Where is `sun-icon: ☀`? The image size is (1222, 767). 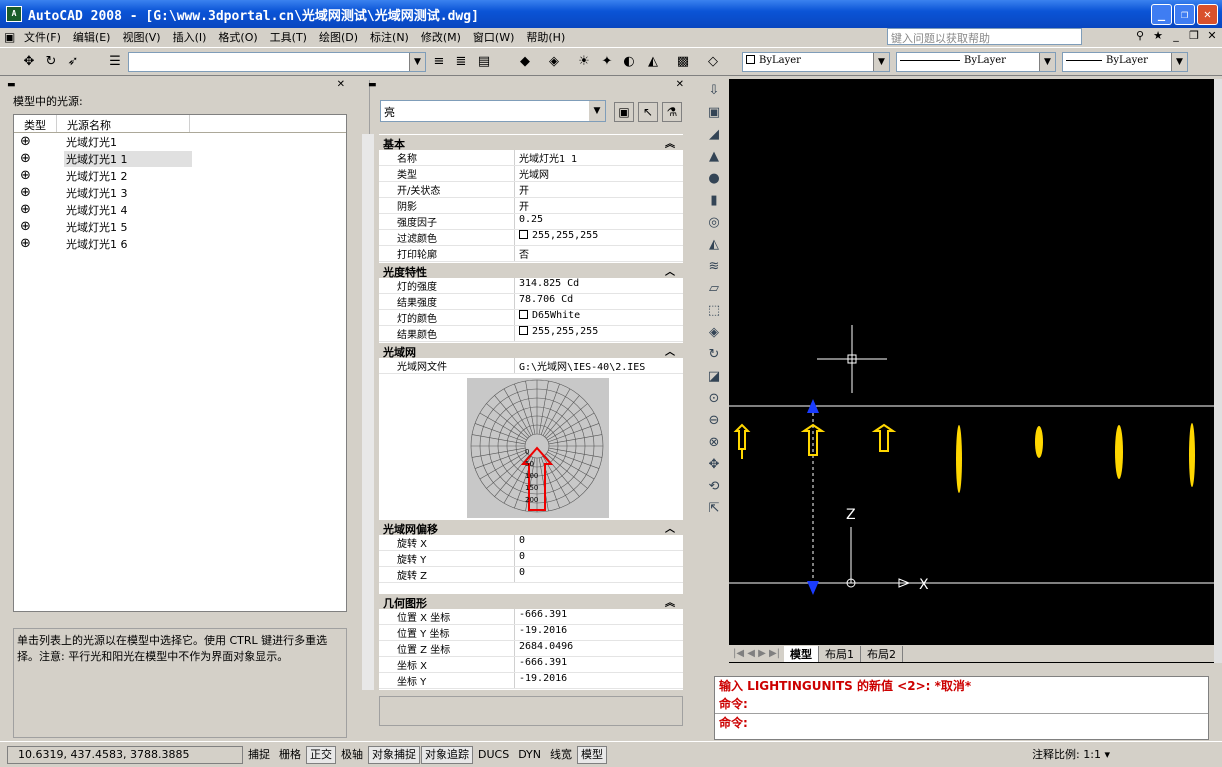
sun-icon: ☀ is located at coordinates (584, 62).